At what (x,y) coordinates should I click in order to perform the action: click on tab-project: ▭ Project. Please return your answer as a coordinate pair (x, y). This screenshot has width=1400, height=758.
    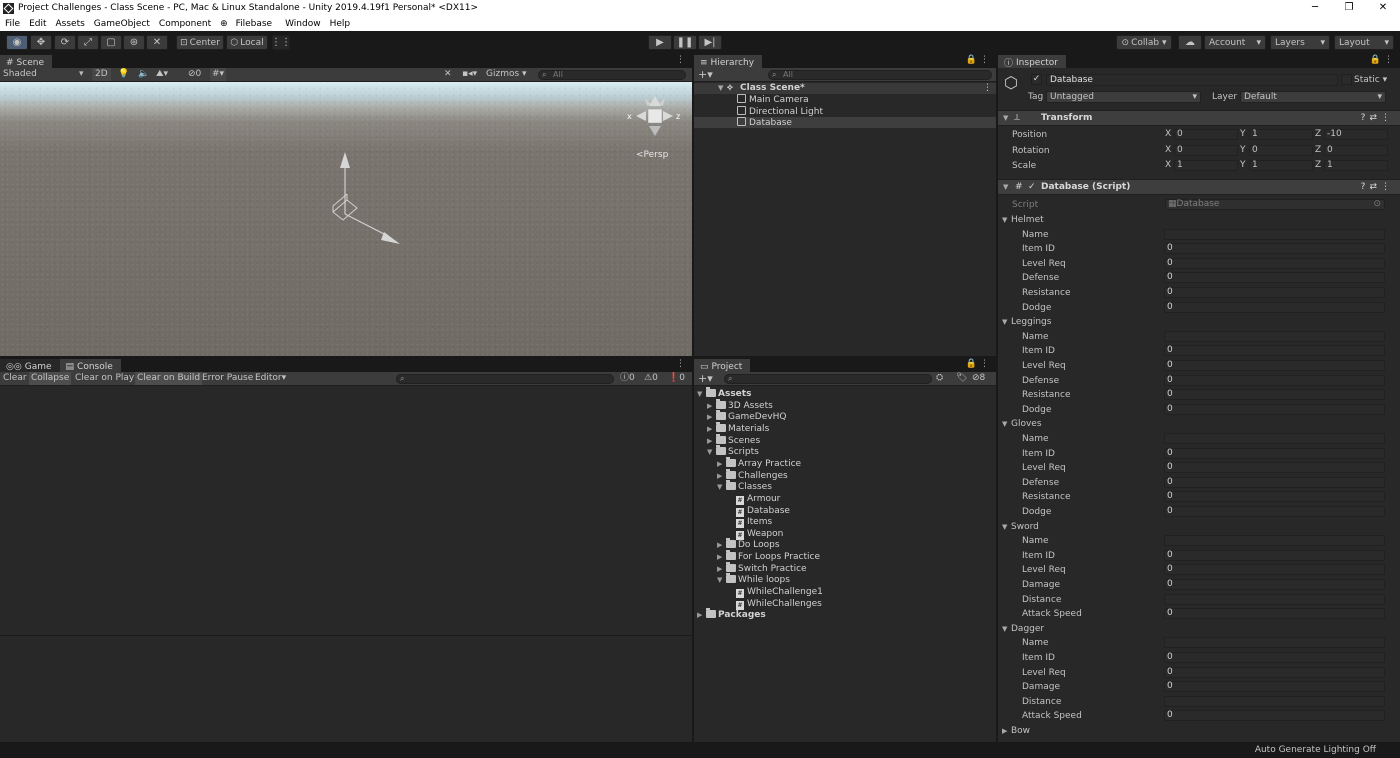
    Looking at the image, I should click on (722, 365).